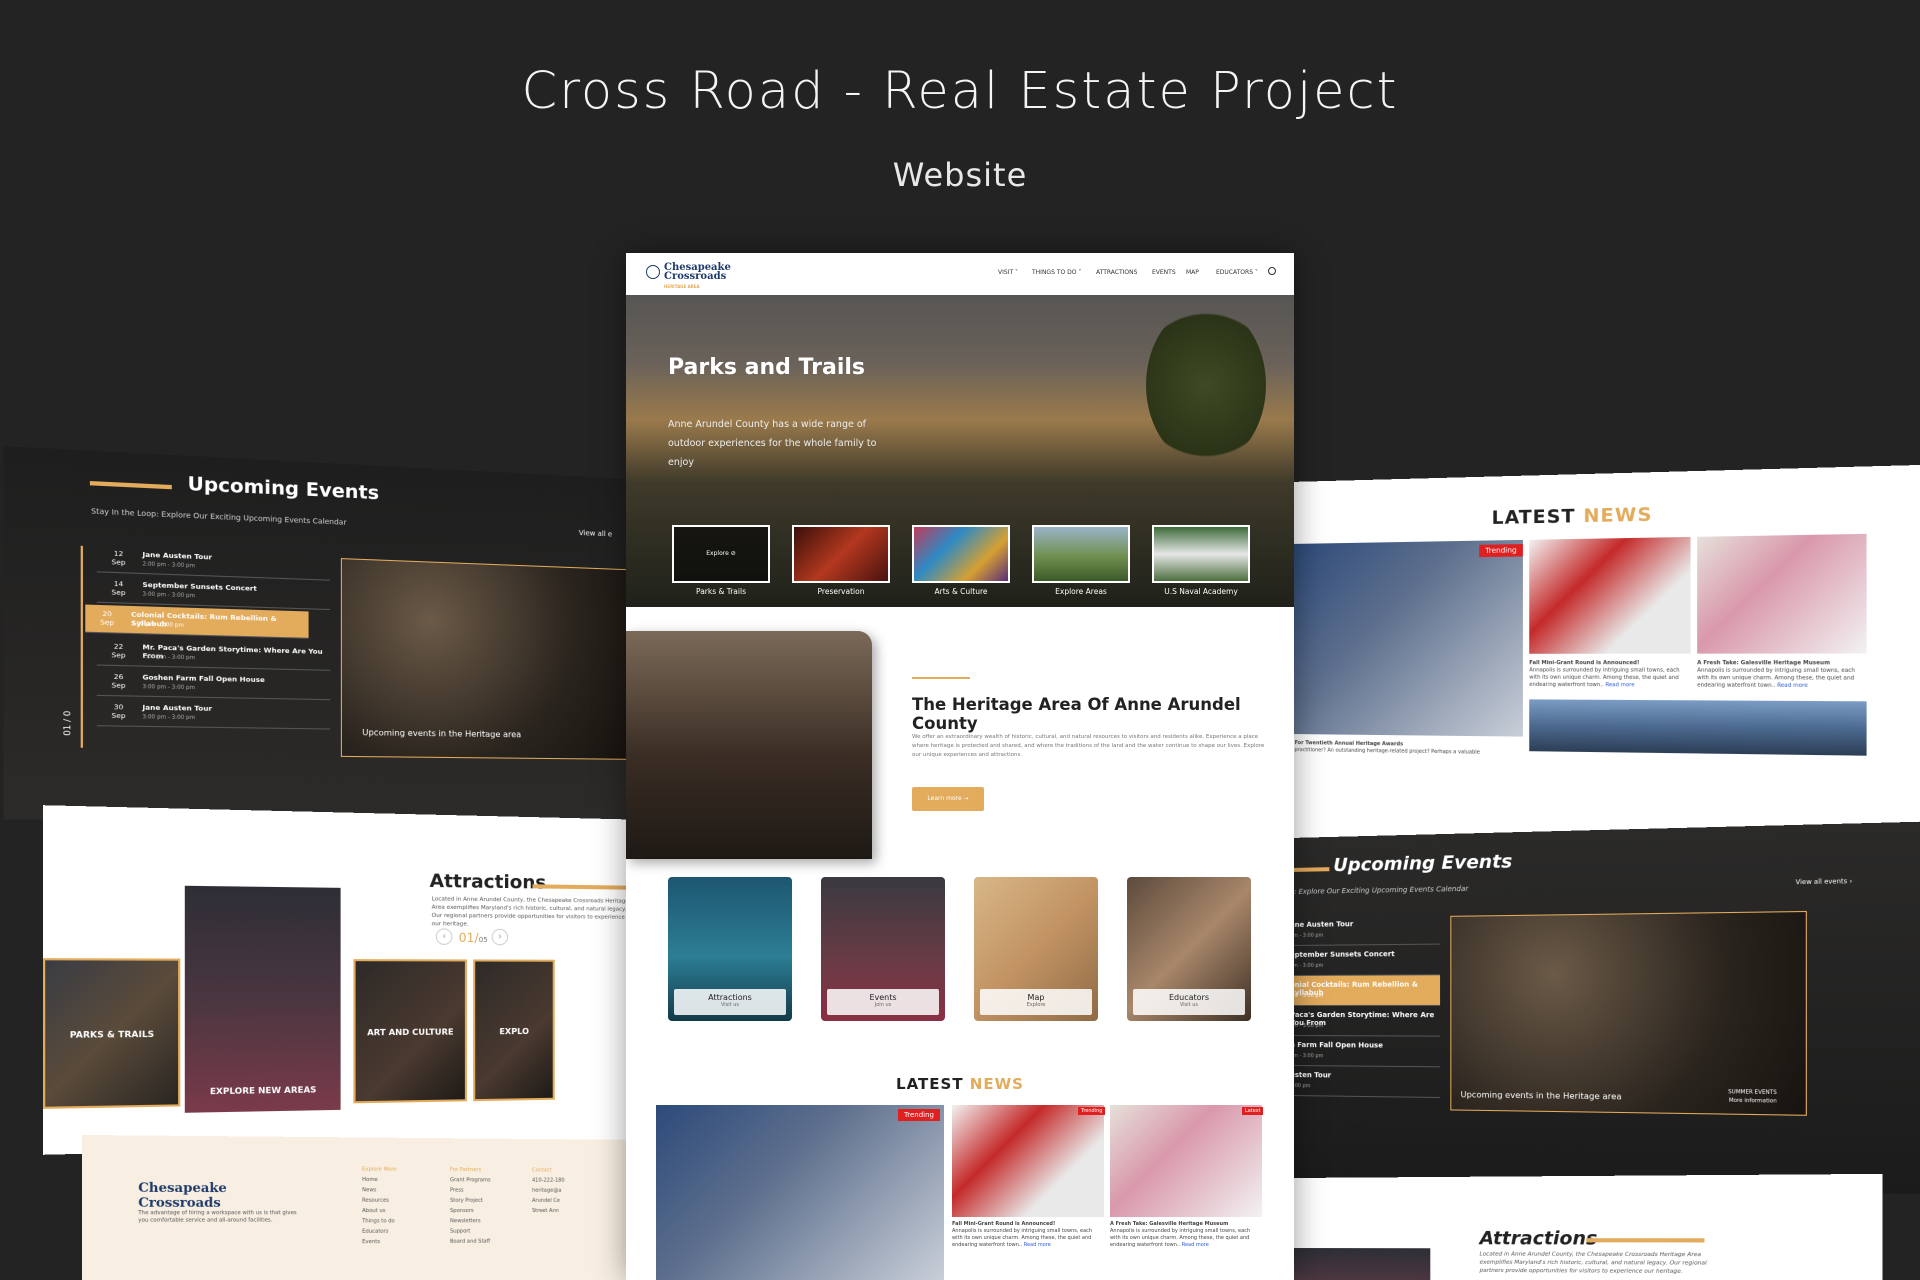 The width and height of the screenshot is (1920, 1280). I want to click on feature-card-events: Events Join us, so click(883, 949).